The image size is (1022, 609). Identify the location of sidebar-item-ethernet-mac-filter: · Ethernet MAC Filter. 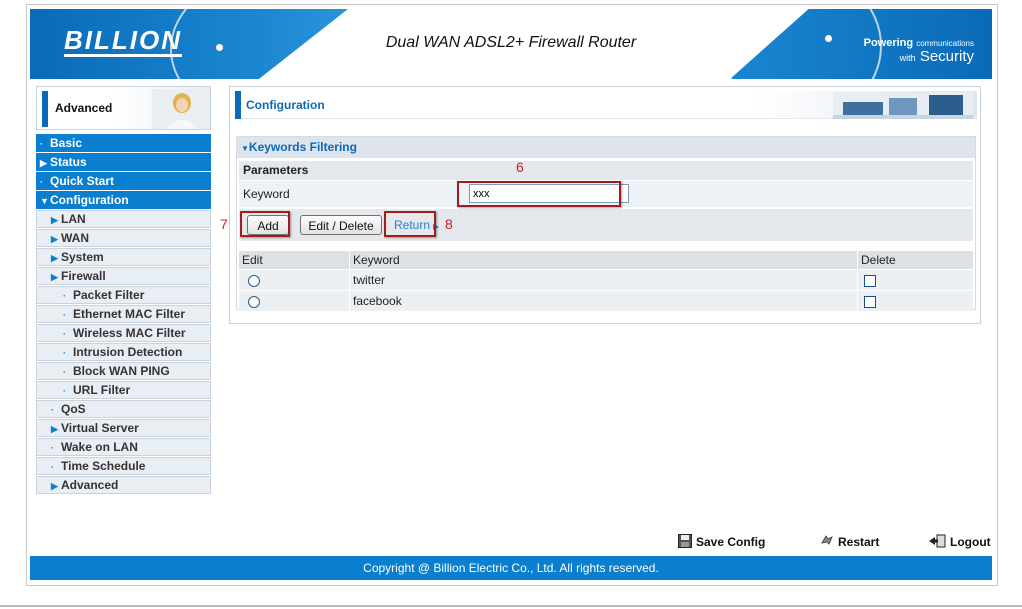
(123, 314).